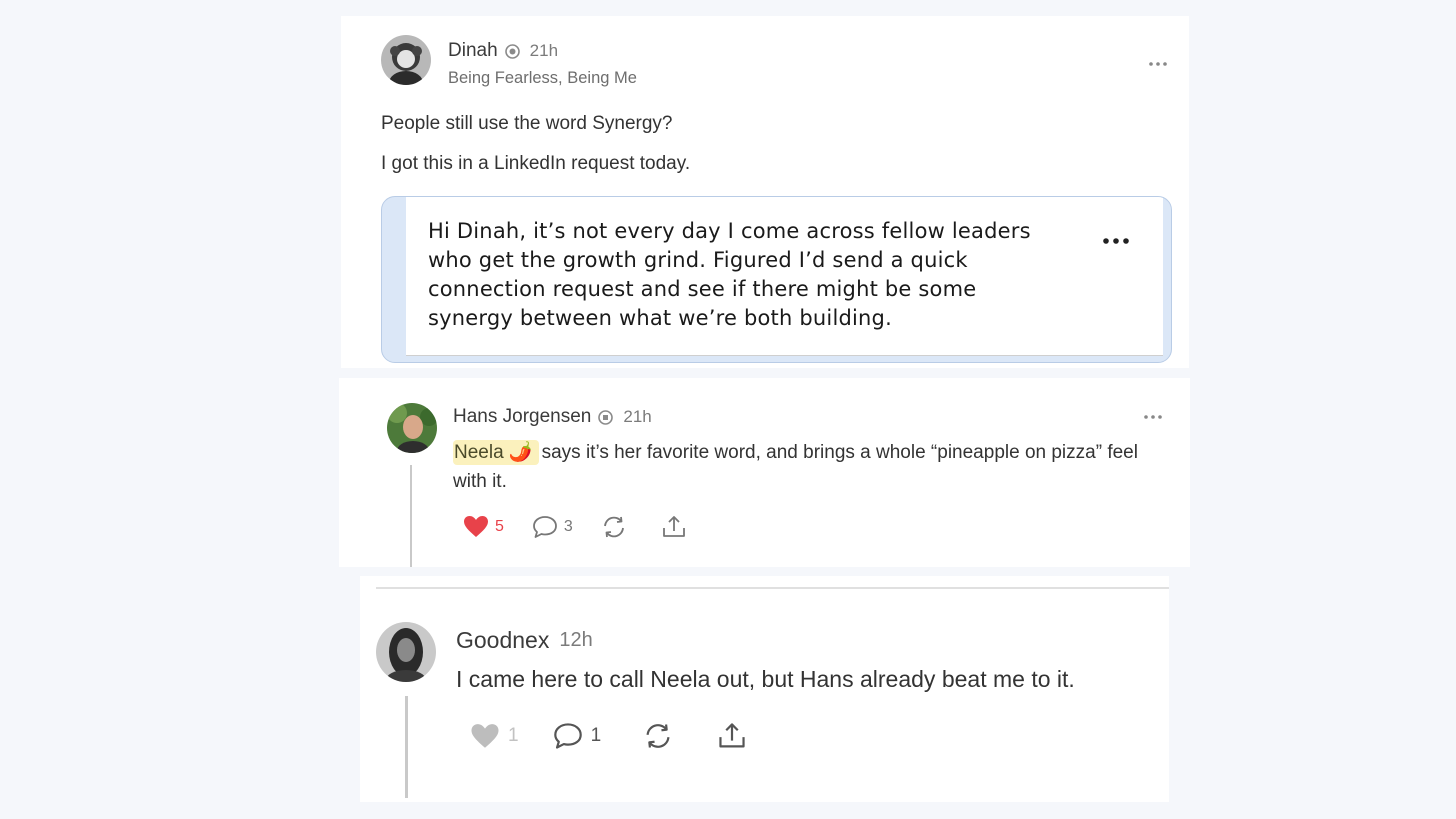  What do you see at coordinates (608, 736) in the screenshot?
I see `comment-actions: 1 1` at bounding box center [608, 736].